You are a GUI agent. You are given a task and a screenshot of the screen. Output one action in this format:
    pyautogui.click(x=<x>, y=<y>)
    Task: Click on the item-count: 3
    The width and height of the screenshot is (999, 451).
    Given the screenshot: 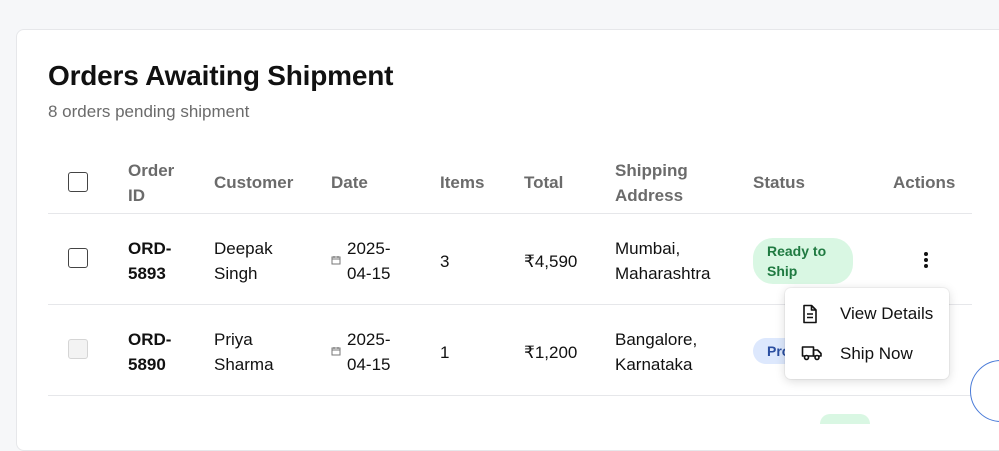 What is the action you would take?
    pyautogui.click(x=445, y=261)
    